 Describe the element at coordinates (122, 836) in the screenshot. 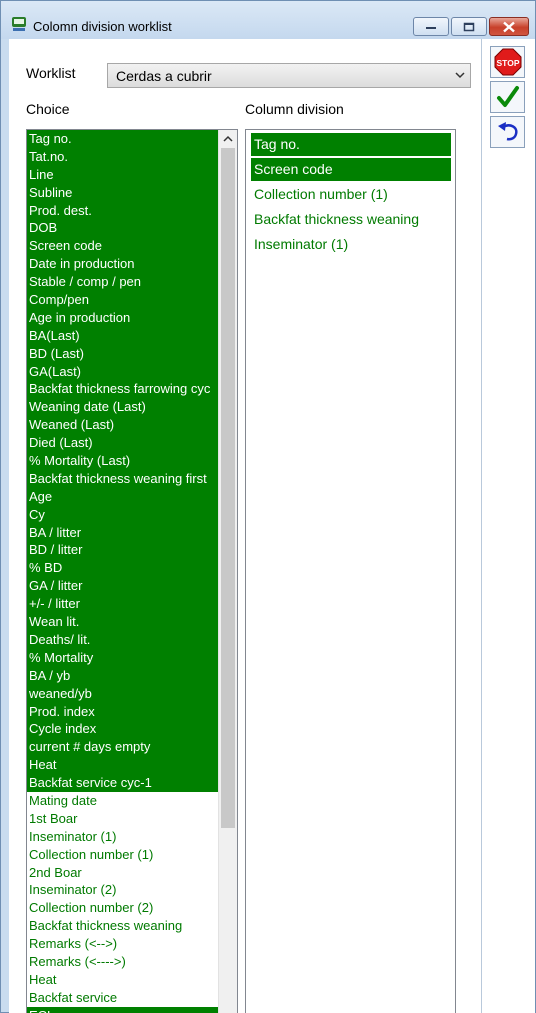

I see `choice-item: Inseminator (1)` at that location.